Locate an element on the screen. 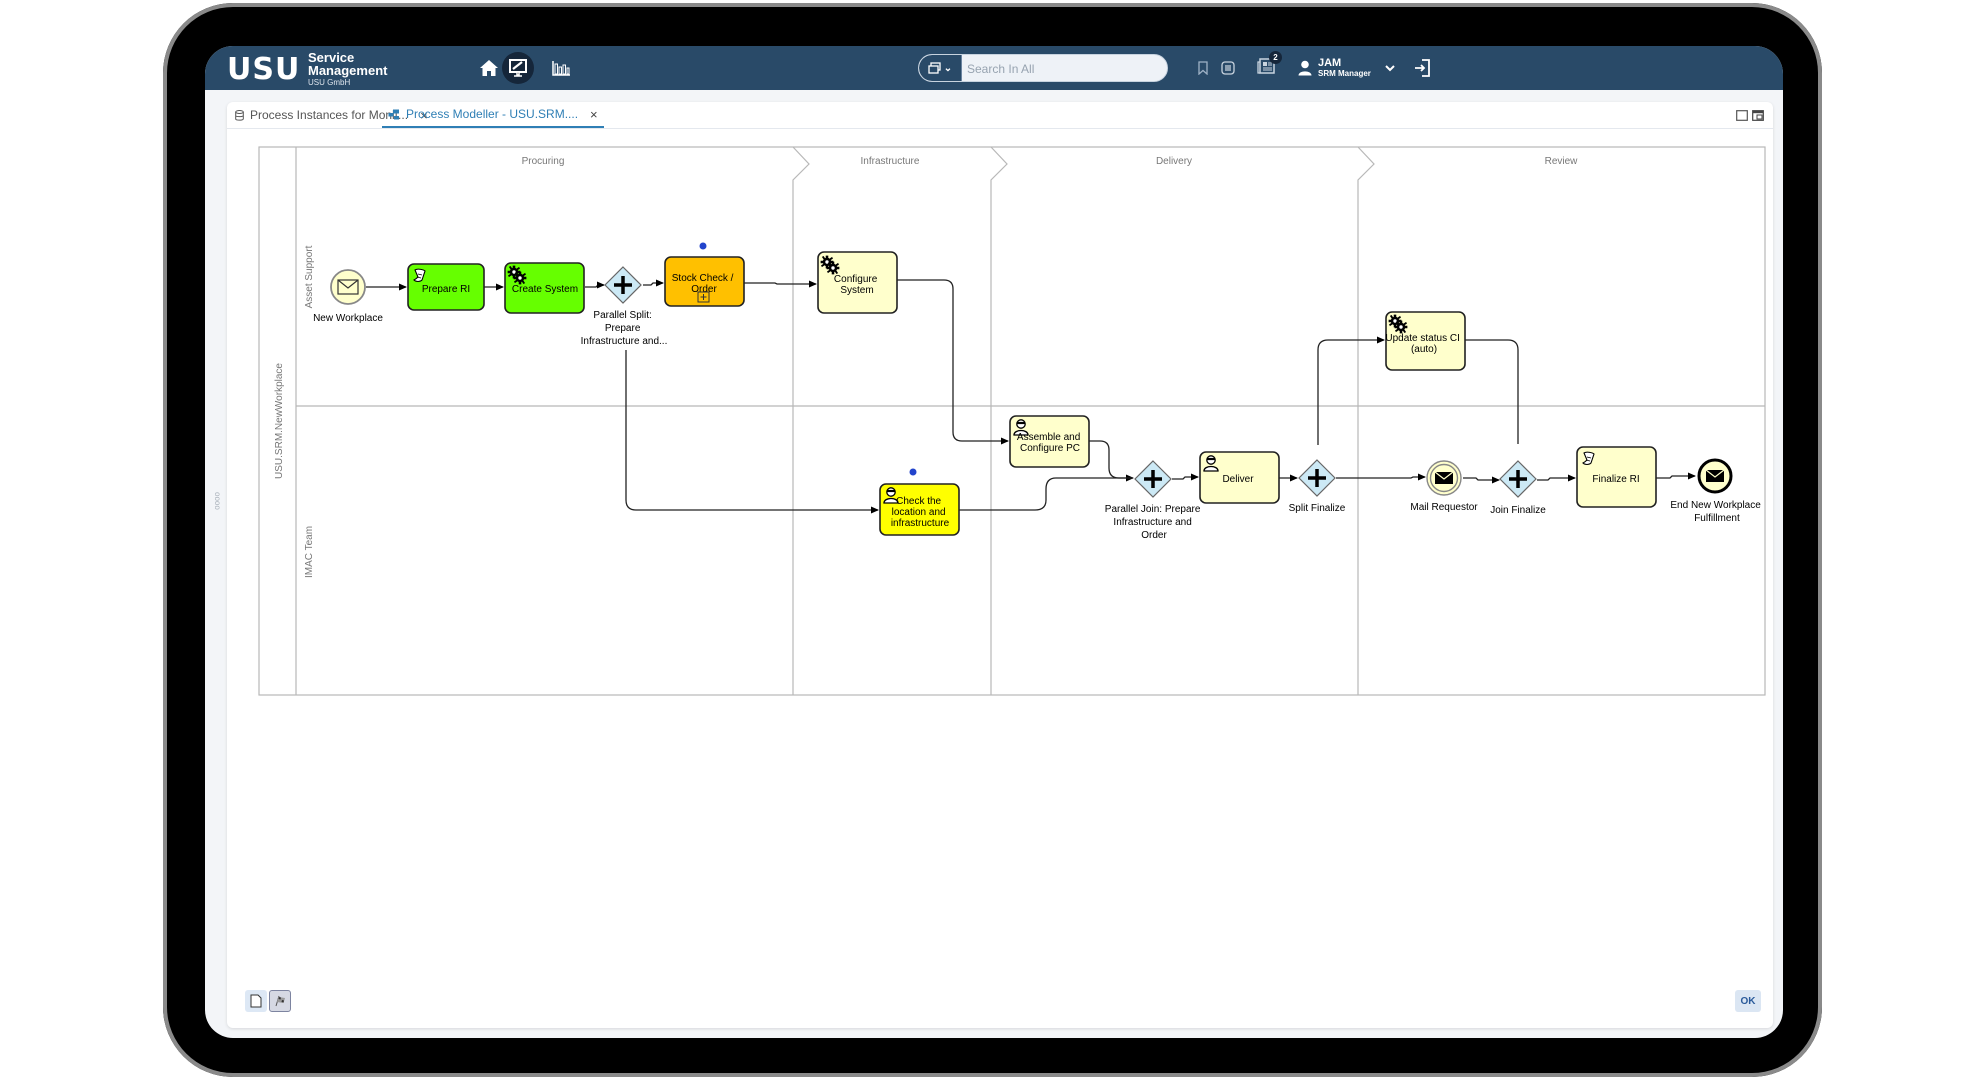 The height and width of the screenshot is (1080, 1980). node-label: Deliver is located at coordinates (1238, 479).